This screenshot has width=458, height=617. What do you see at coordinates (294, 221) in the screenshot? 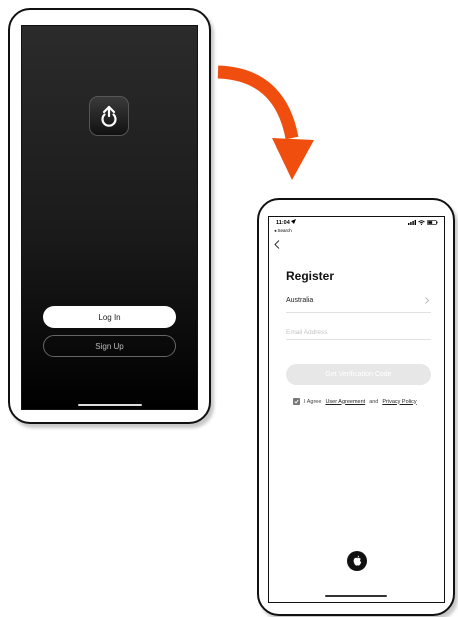
I see `location-arrow-icon` at bounding box center [294, 221].